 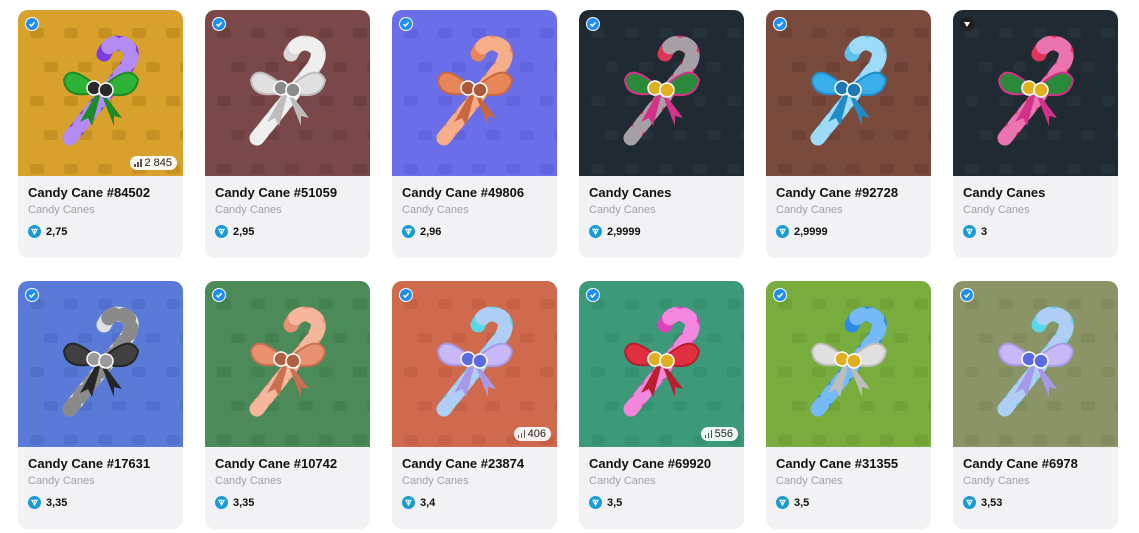 What do you see at coordinates (287, 478) in the screenshot?
I see `nft-info: Candy Cane #10742 Candy Canes 3,35` at bounding box center [287, 478].